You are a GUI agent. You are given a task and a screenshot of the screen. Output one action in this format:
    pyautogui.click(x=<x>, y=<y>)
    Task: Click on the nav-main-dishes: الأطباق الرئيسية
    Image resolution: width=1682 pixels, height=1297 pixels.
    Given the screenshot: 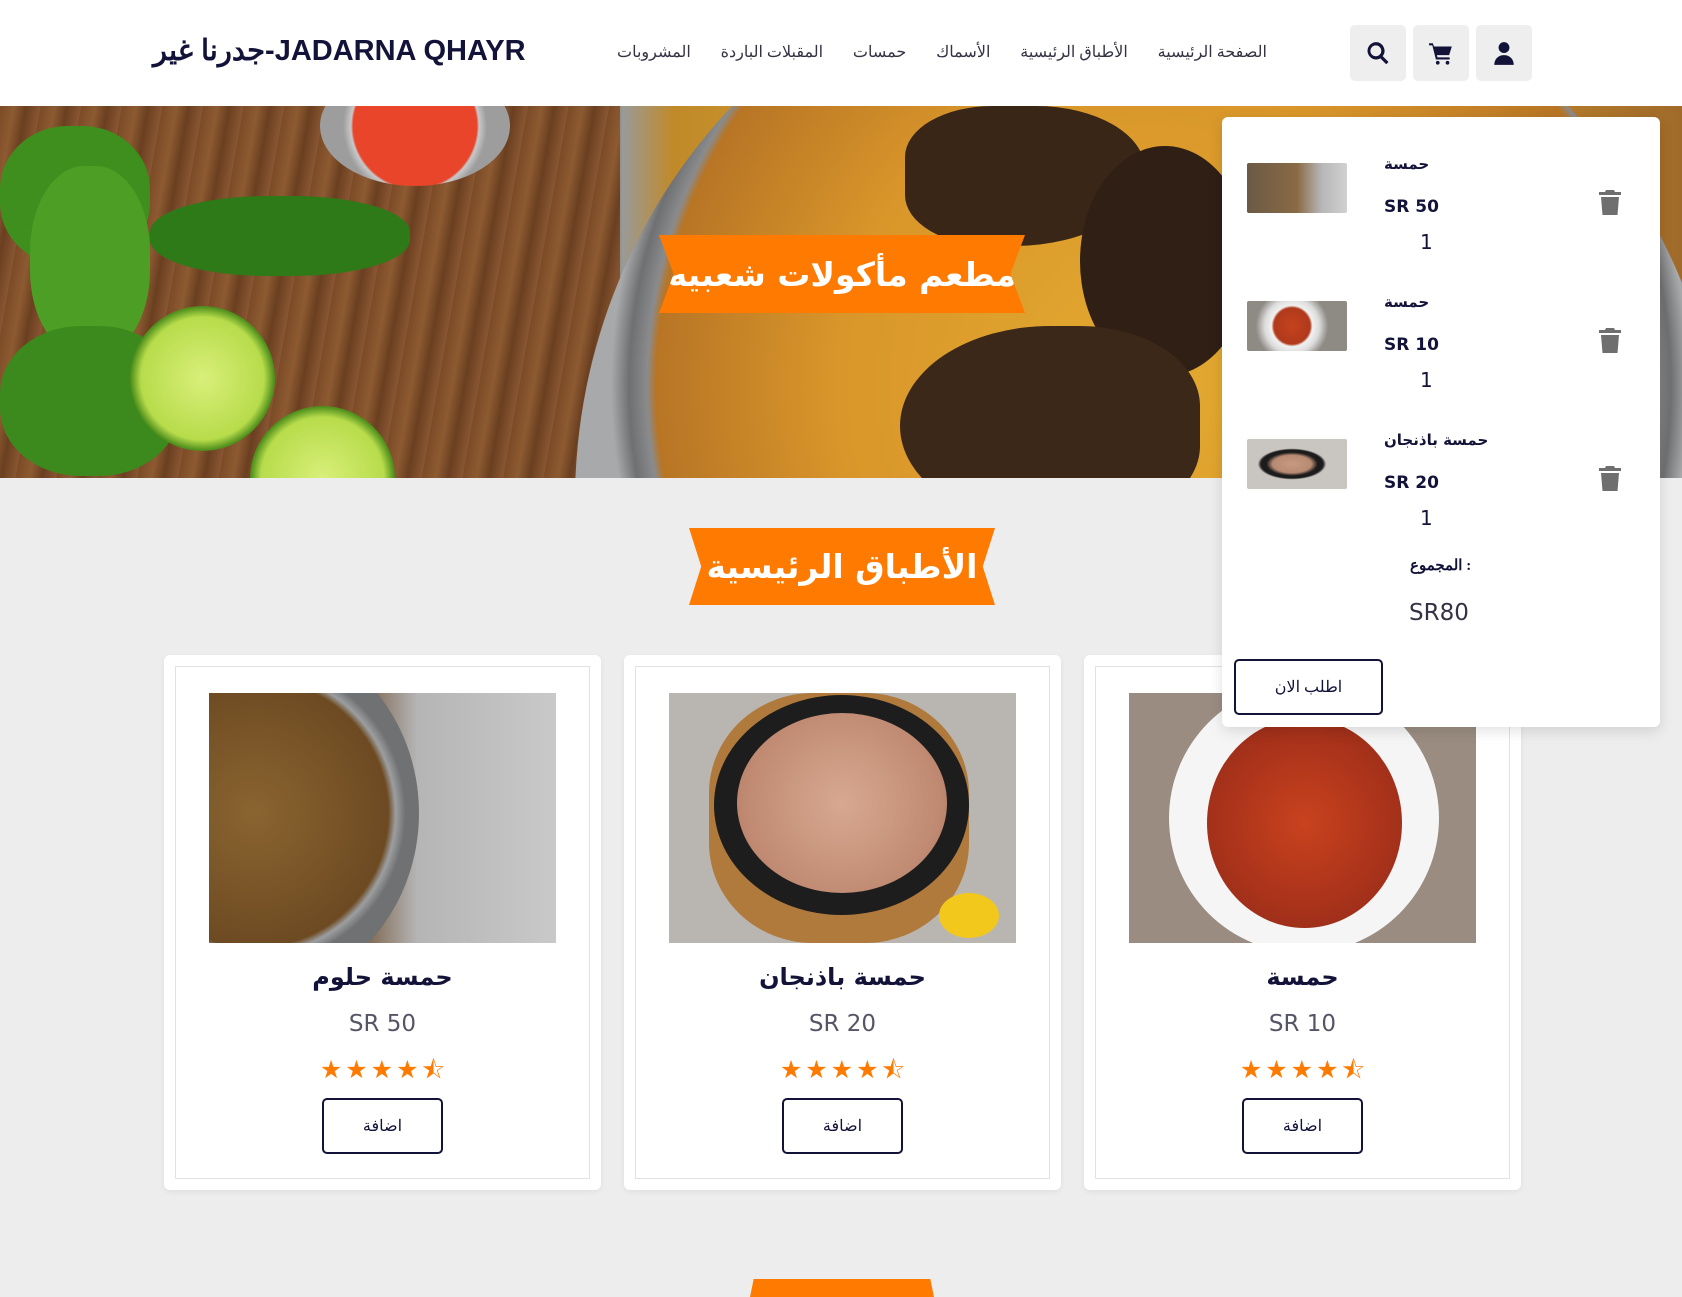 What is the action you would take?
    pyautogui.click(x=1074, y=52)
    